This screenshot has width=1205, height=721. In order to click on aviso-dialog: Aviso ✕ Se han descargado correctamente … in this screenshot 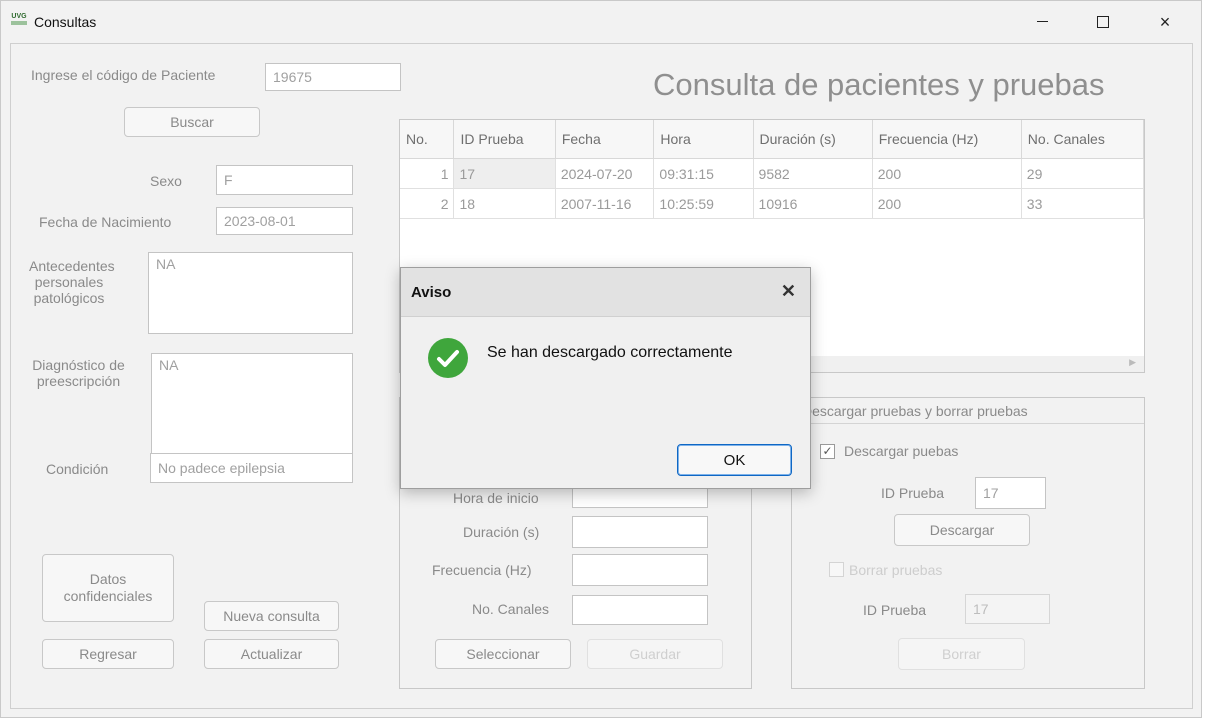, I will do `click(605, 378)`.